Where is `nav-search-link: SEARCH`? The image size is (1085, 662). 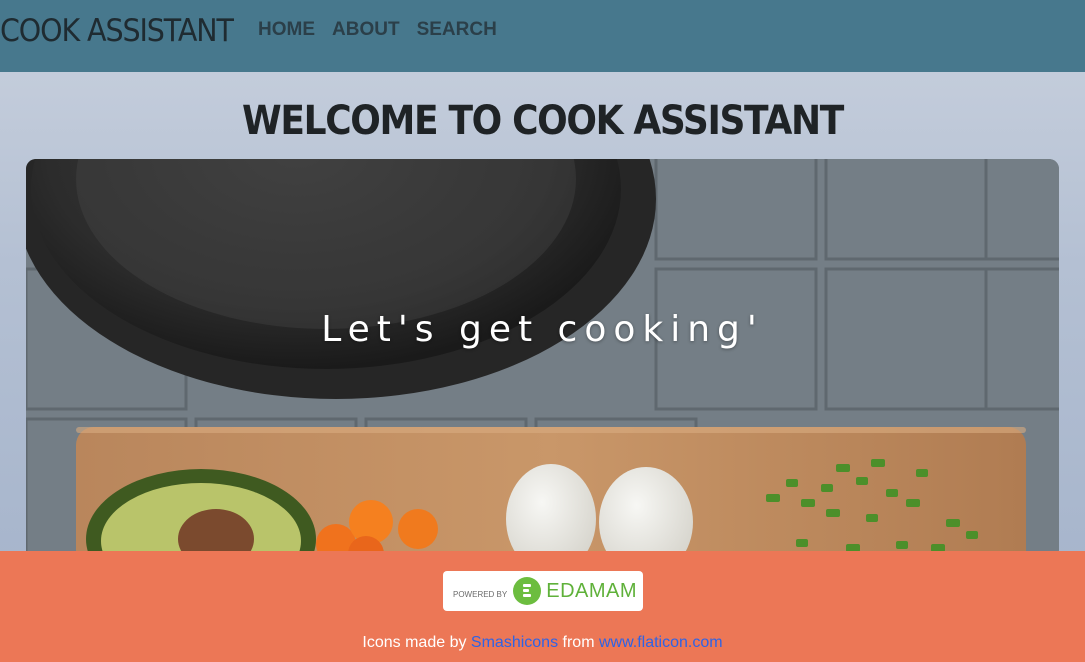 nav-search-link: SEARCH is located at coordinates (457, 30).